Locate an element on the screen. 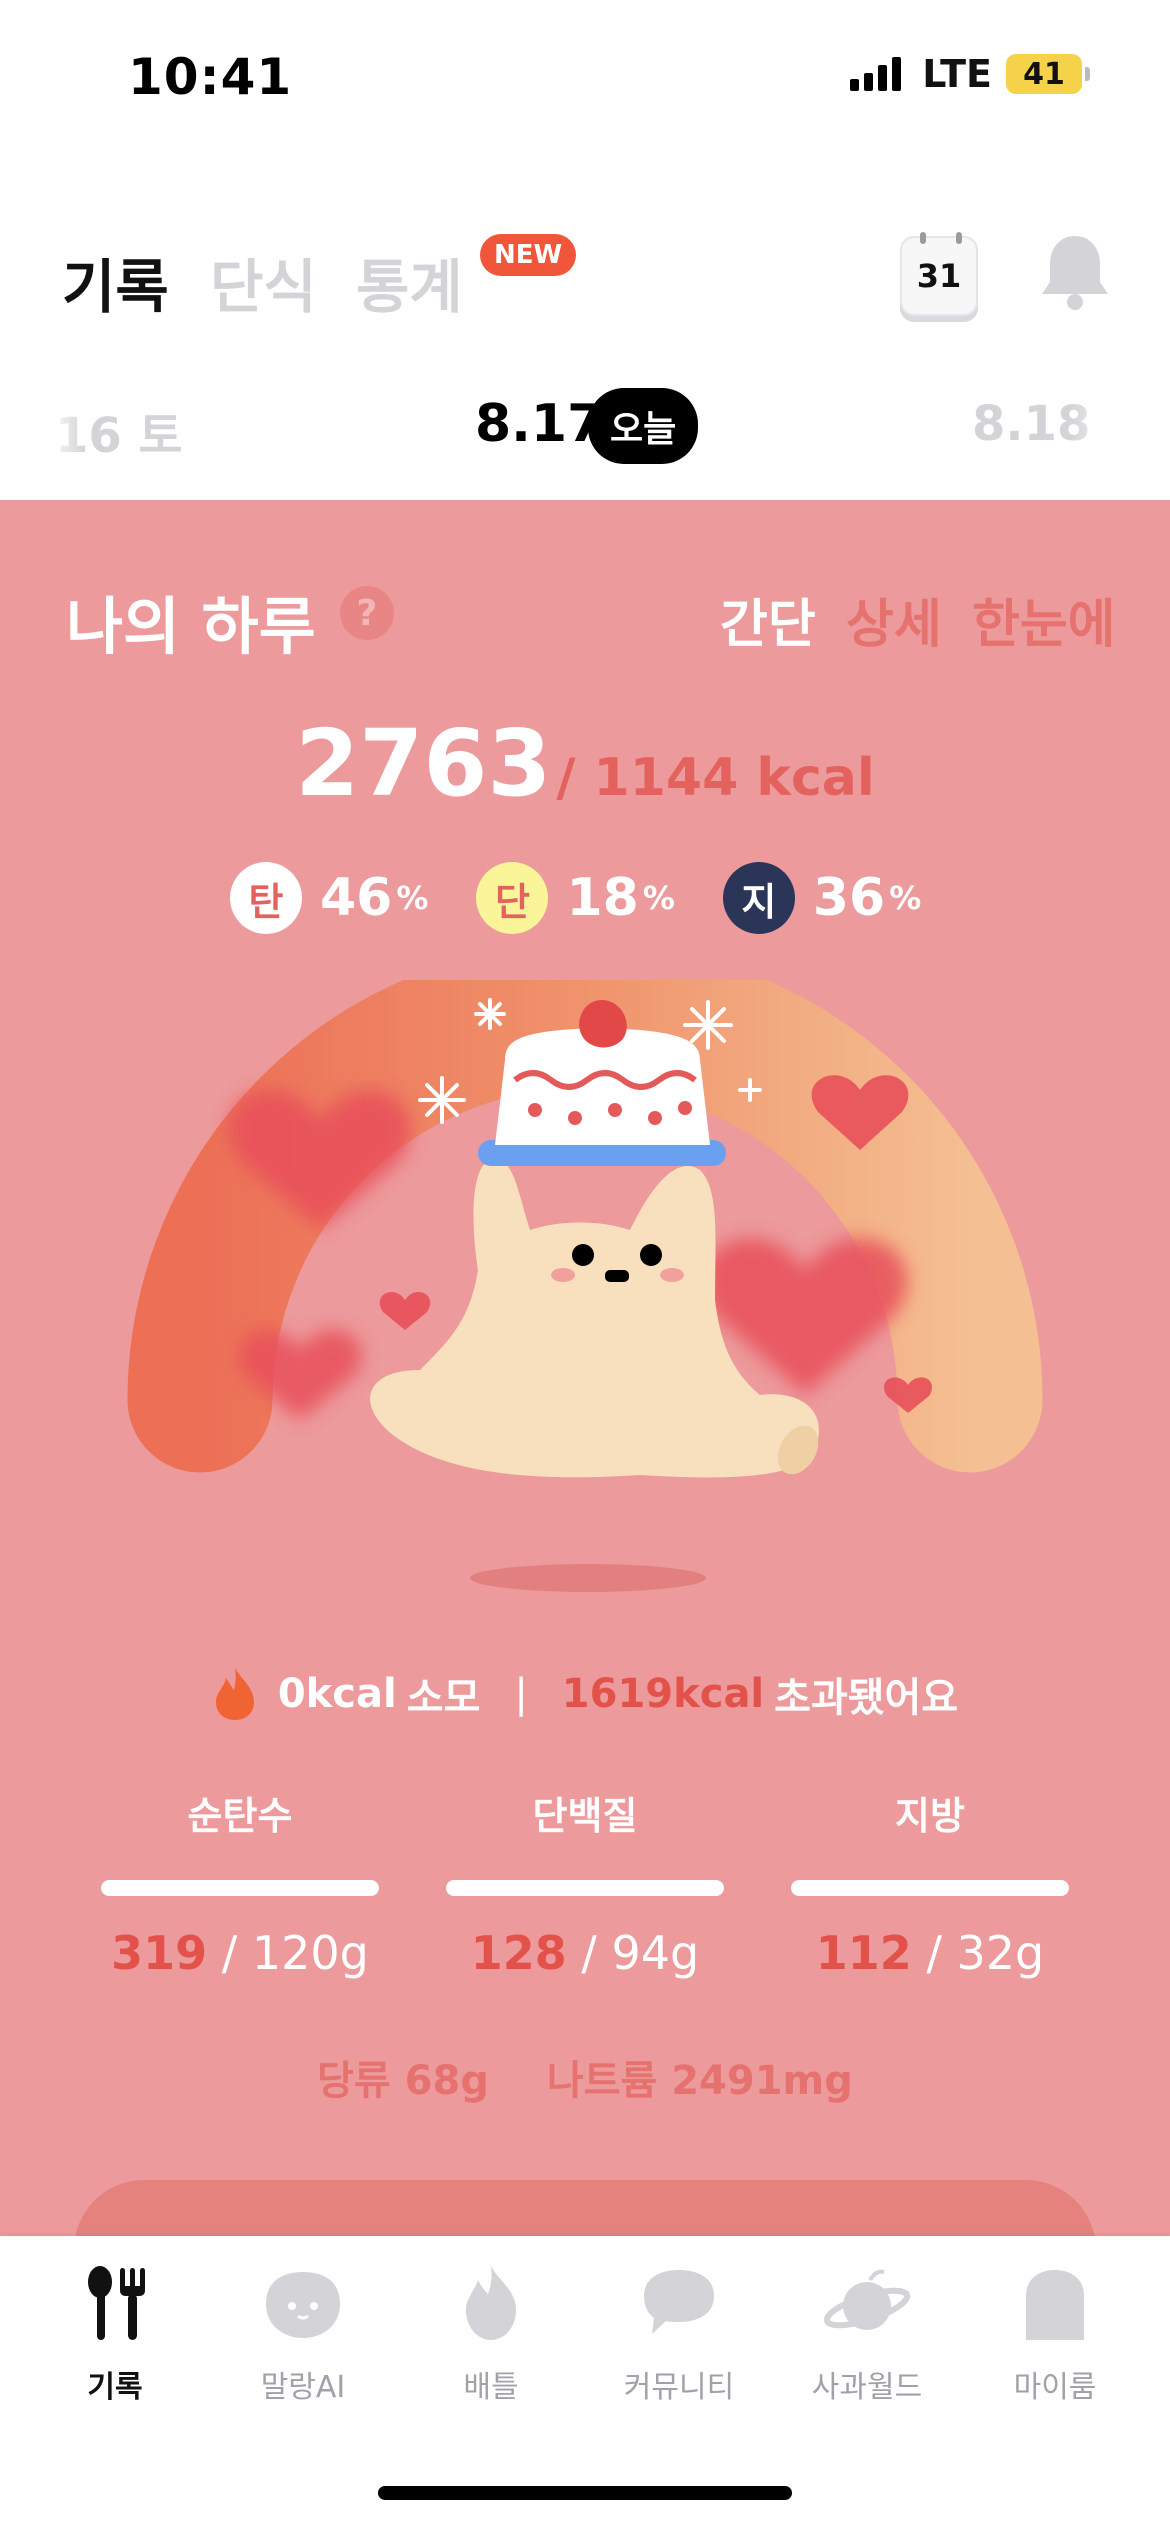 This screenshot has width=1170, height=2532. date-next: 8.18 is located at coordinates (1052, 426).